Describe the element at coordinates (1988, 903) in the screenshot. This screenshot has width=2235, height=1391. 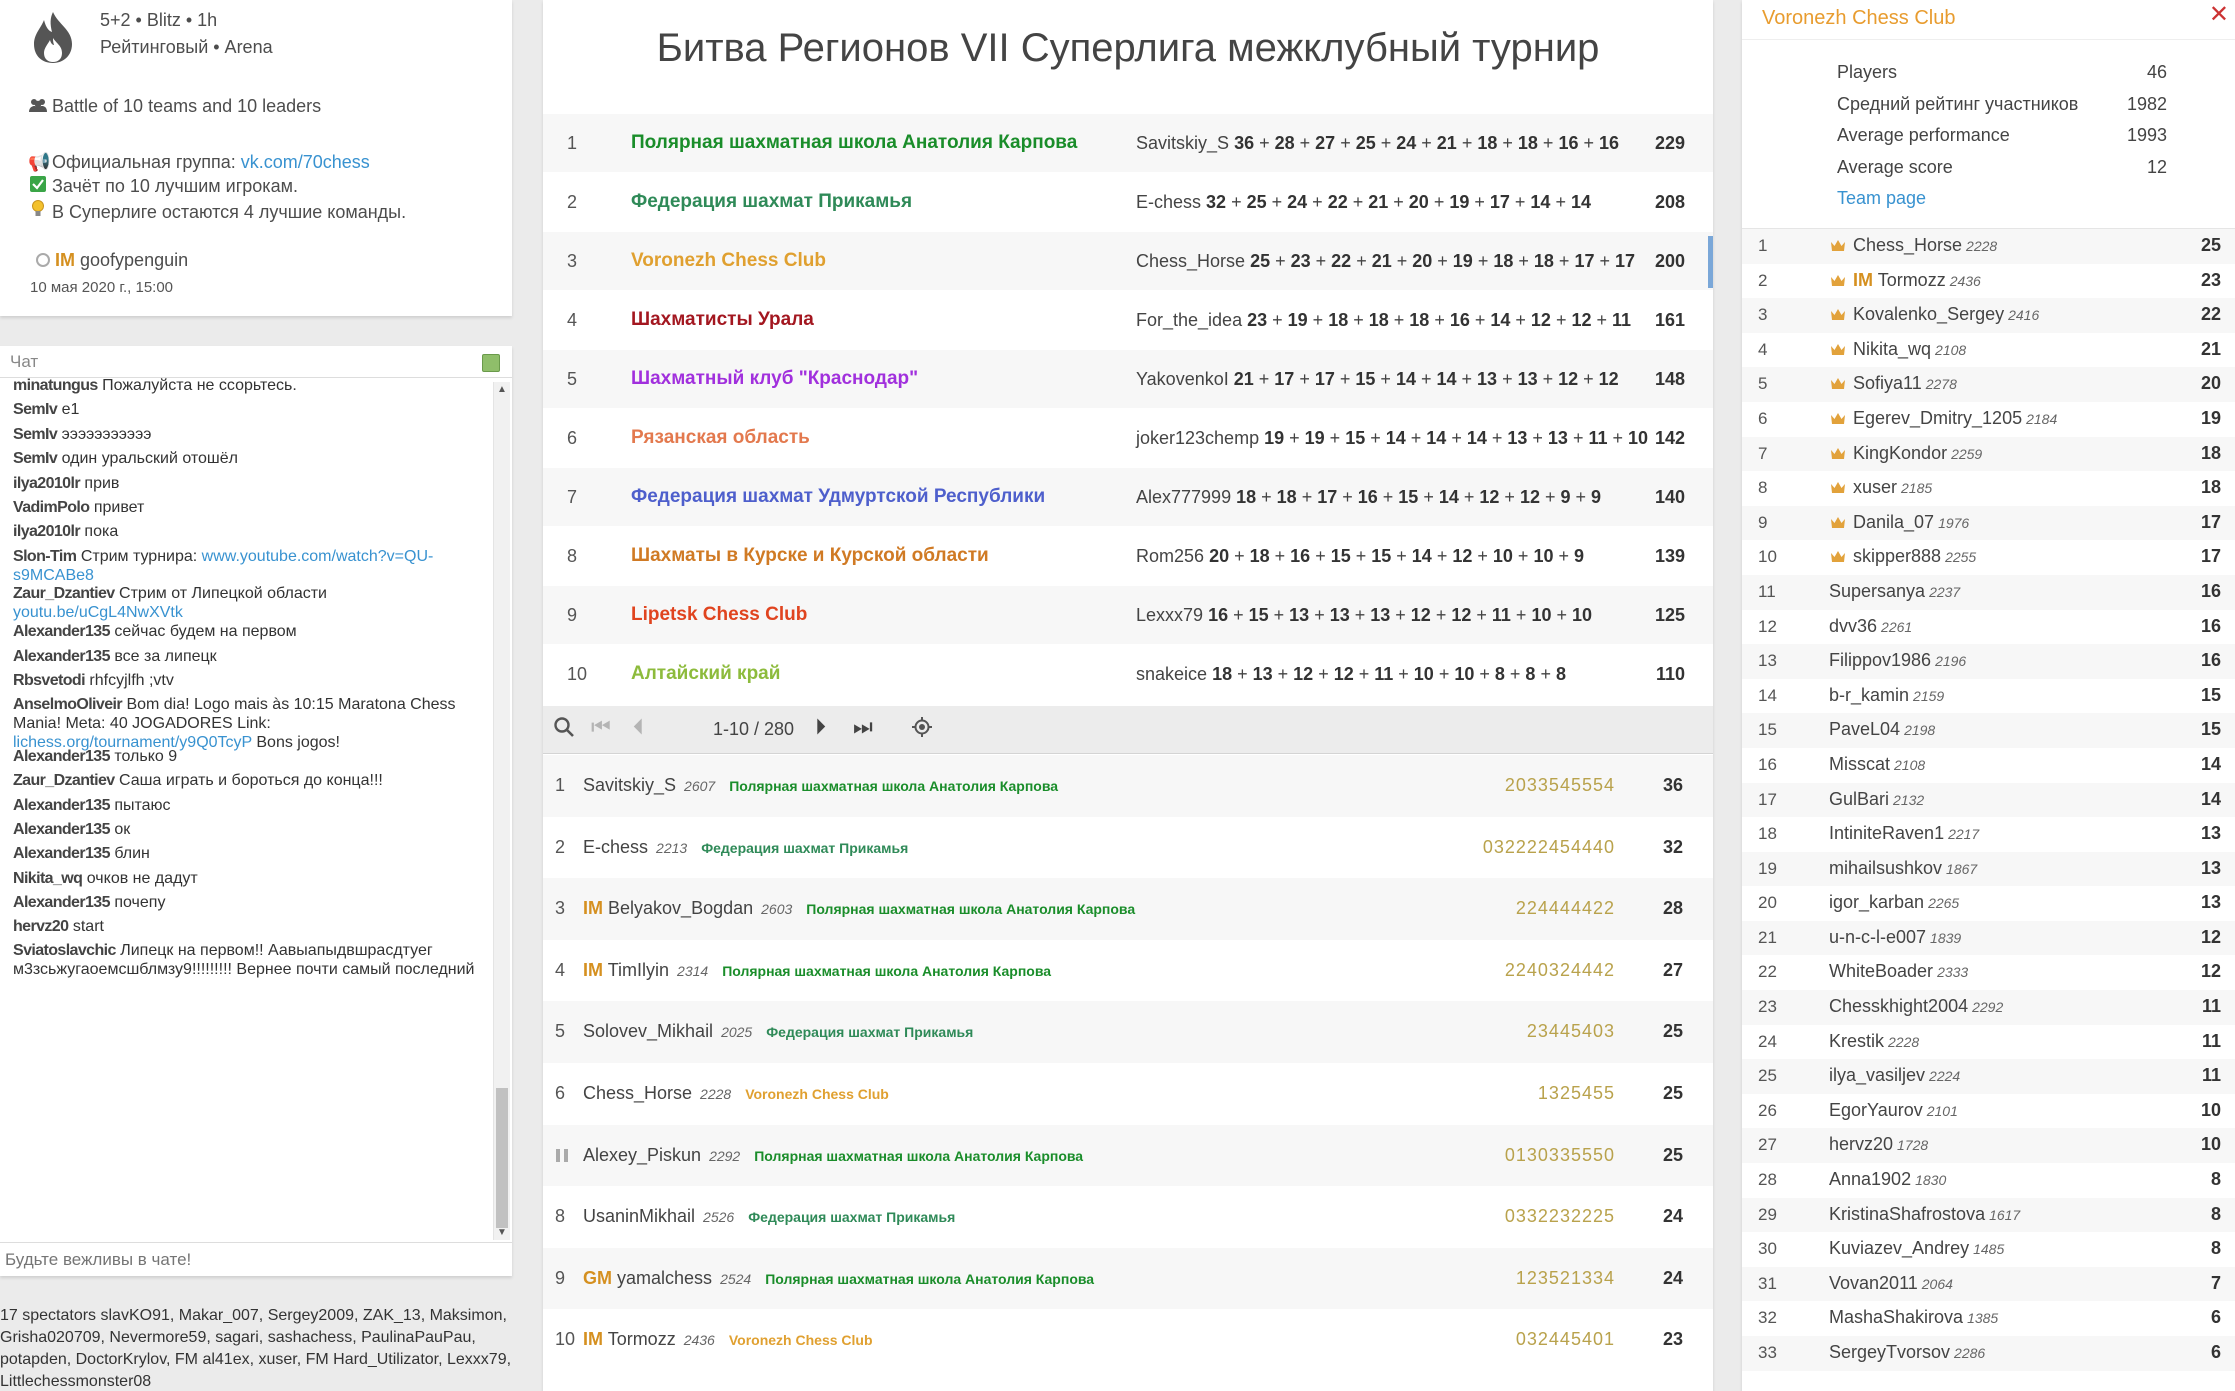
I see `team-player-row: 20 igor_karban 2265 13` at that location.